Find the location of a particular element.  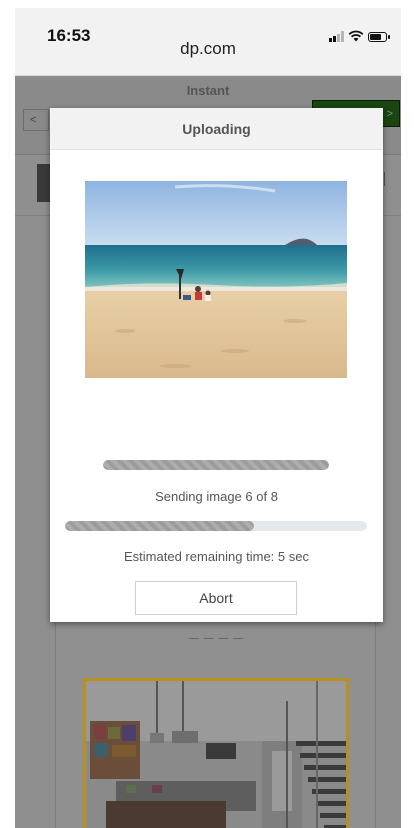

back-button: < is located at coordinates (36, 120).